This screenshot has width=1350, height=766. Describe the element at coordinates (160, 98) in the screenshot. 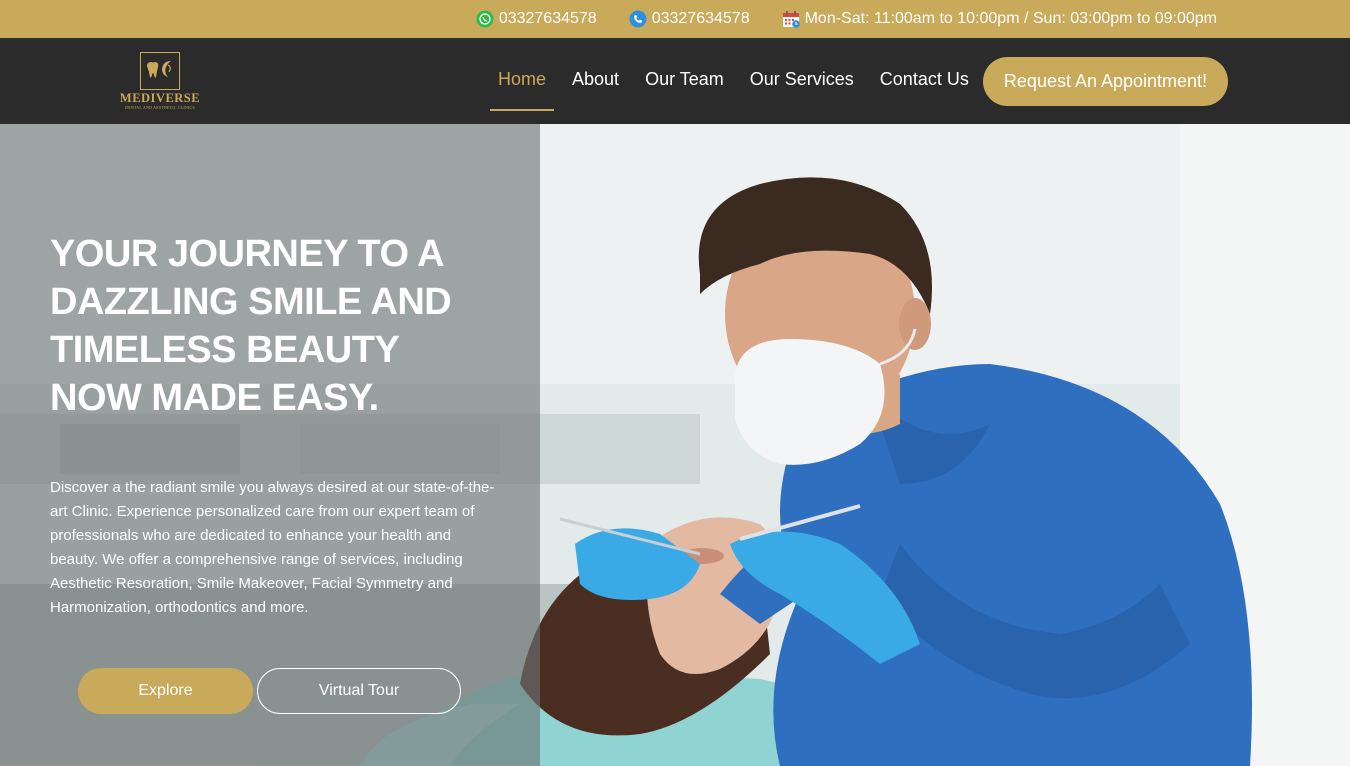

I see `logo-name: MEDIVERSE` at that location.